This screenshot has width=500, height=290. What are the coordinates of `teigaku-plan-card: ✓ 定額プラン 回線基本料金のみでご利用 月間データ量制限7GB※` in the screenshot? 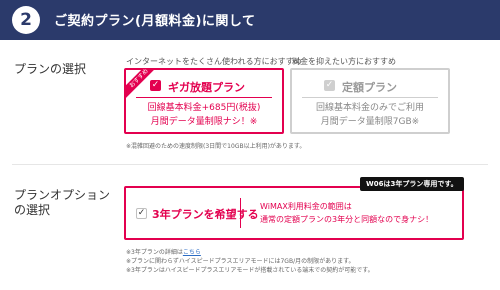 It's located at (370, 101).